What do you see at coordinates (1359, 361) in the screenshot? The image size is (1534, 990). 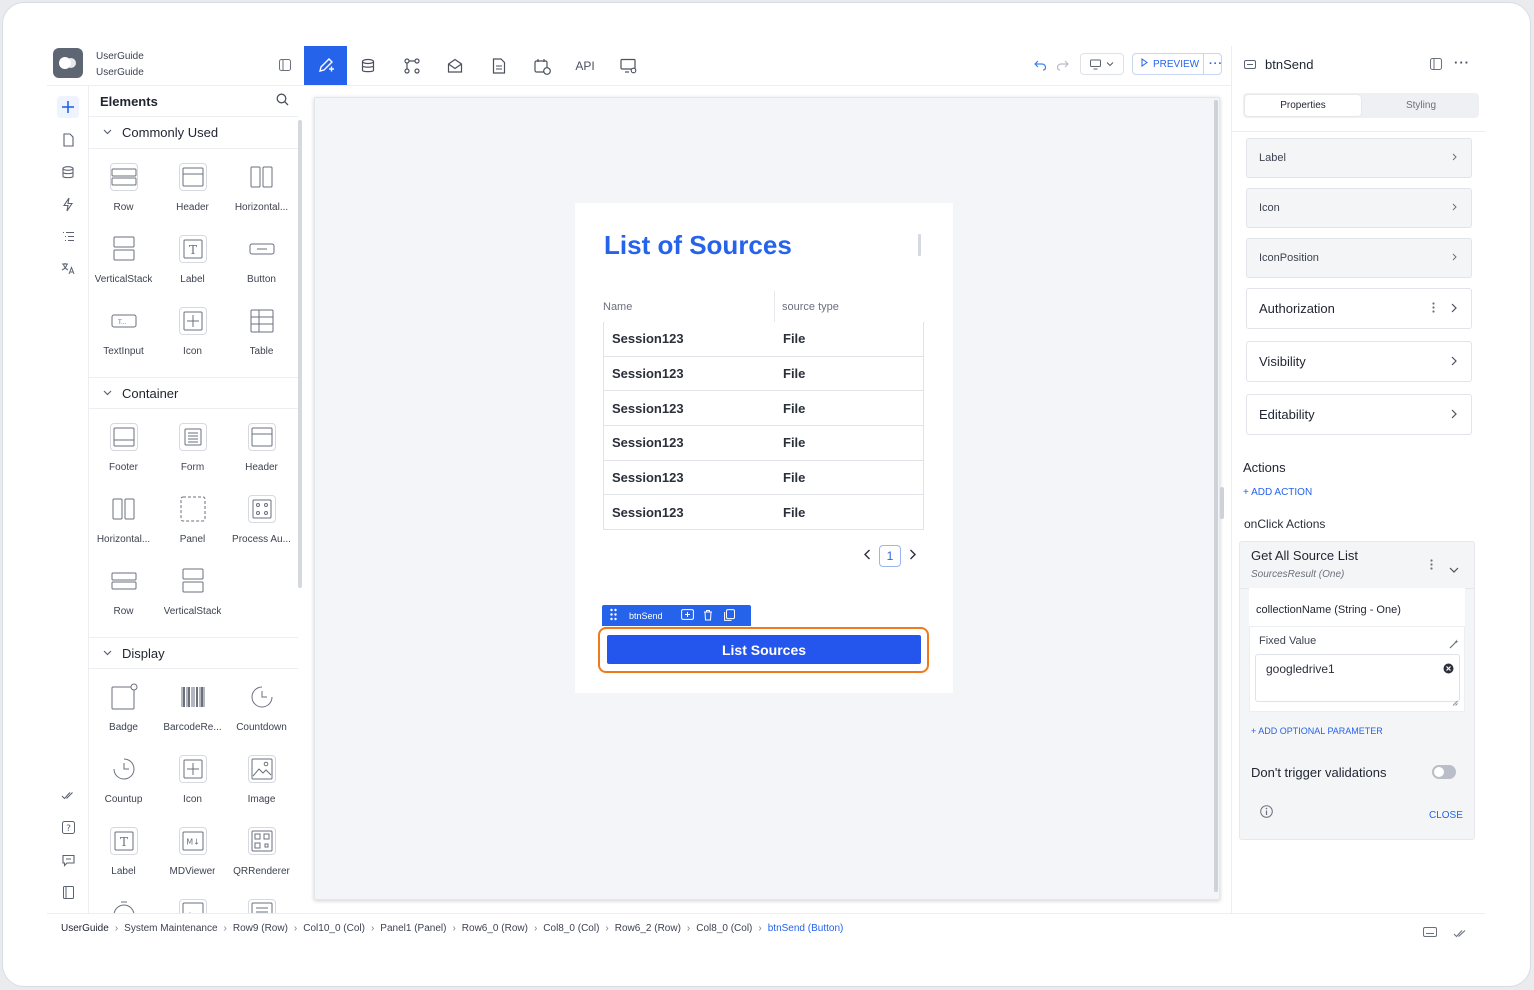 I see `prop-visibility: Visibility` at bounding box center [1359, 361].